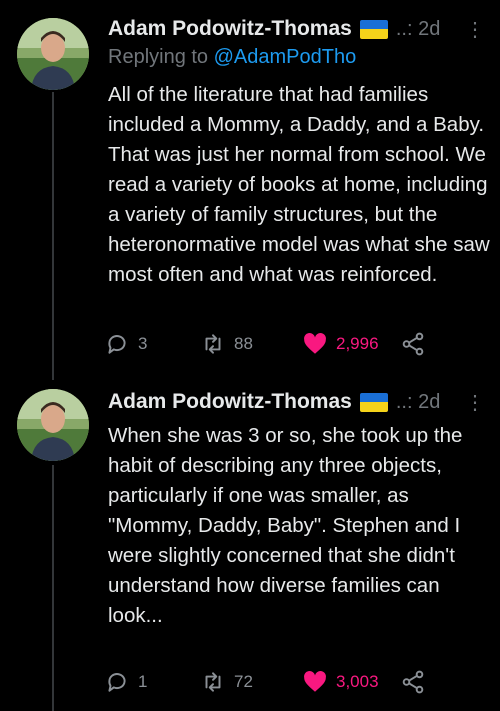  What do you see at coordinates (299, 682) in the screenshot?
I see `tweet-actions: 1 72 3,003` at bounding box center [299, 682].